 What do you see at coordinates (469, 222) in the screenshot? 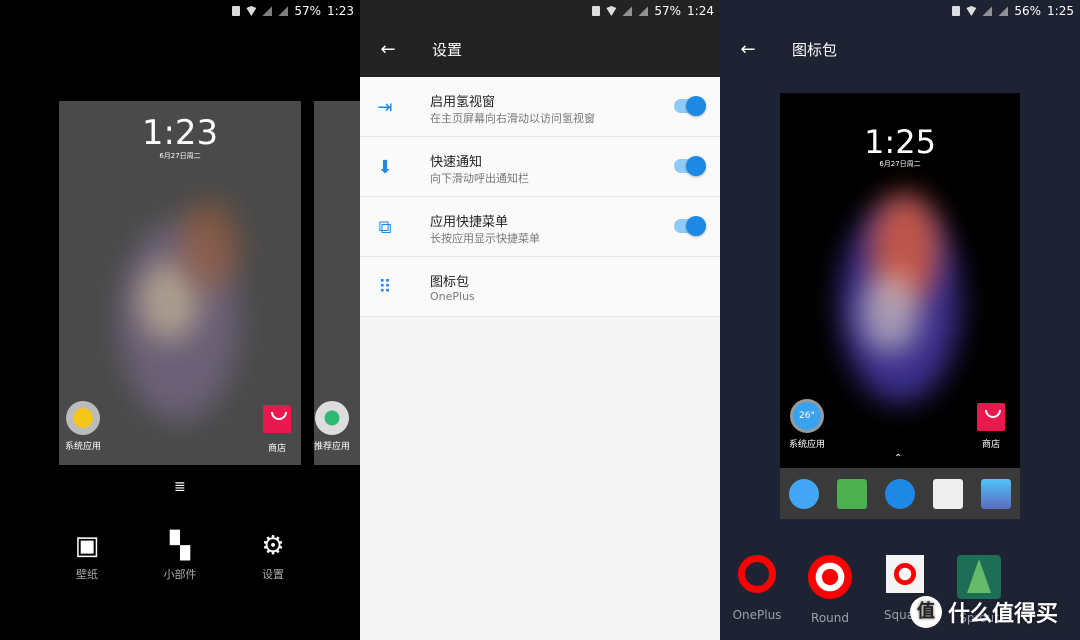
I see `setting-title: 应用快捷菜单` at bounding box center [469, 222].